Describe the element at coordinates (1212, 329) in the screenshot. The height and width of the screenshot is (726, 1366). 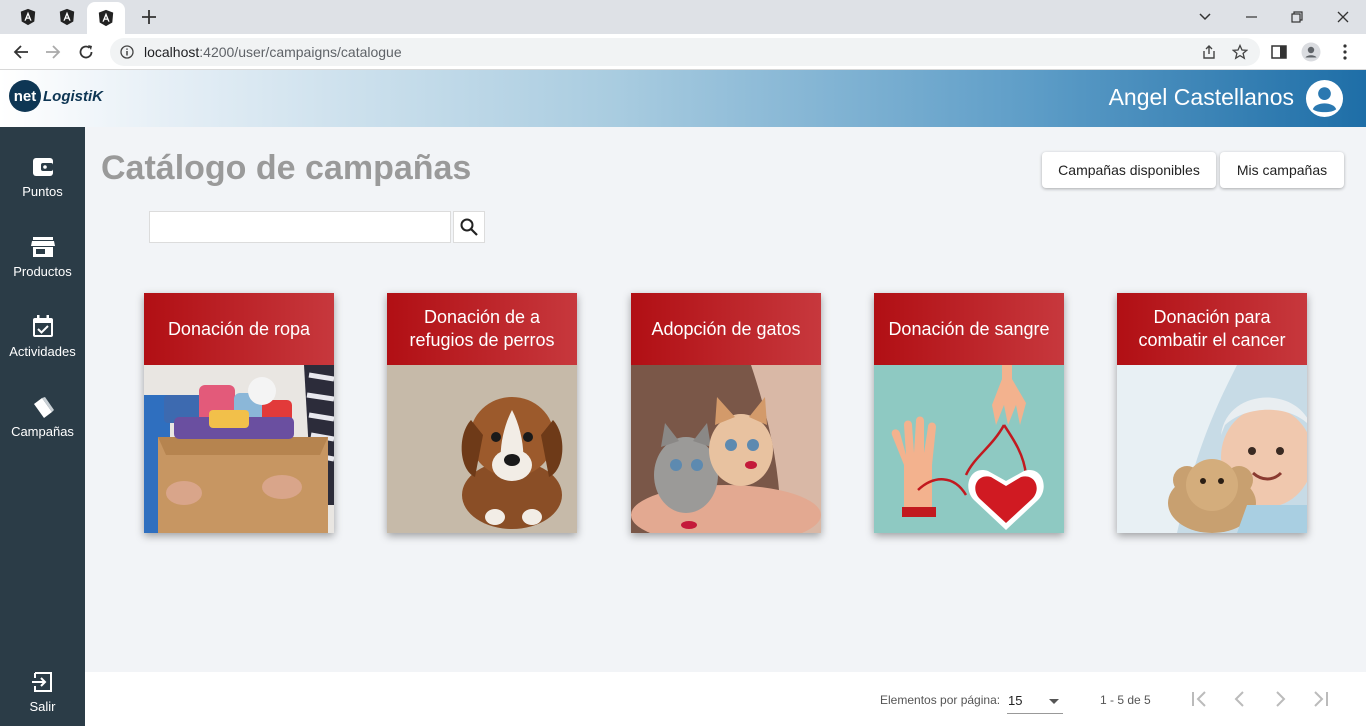
I see `campaign-card-title: Donación para combatir el cancer` at that location.